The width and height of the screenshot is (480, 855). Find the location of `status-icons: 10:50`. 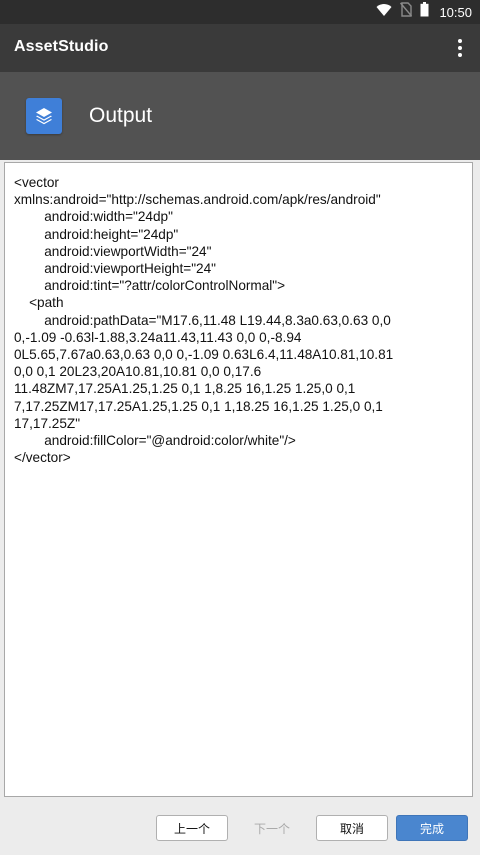

status-icons: 10:50 is located at coordinates (424, 12).